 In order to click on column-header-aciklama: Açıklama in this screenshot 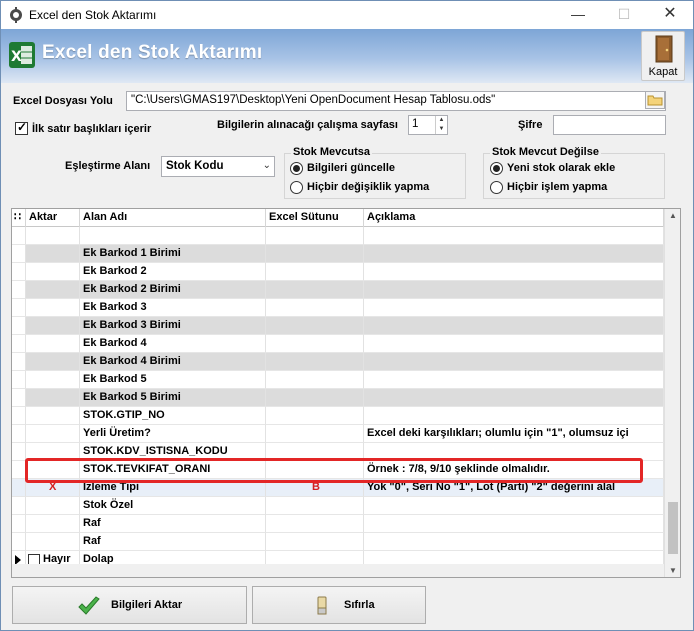, I will do `click(514, 218)`.